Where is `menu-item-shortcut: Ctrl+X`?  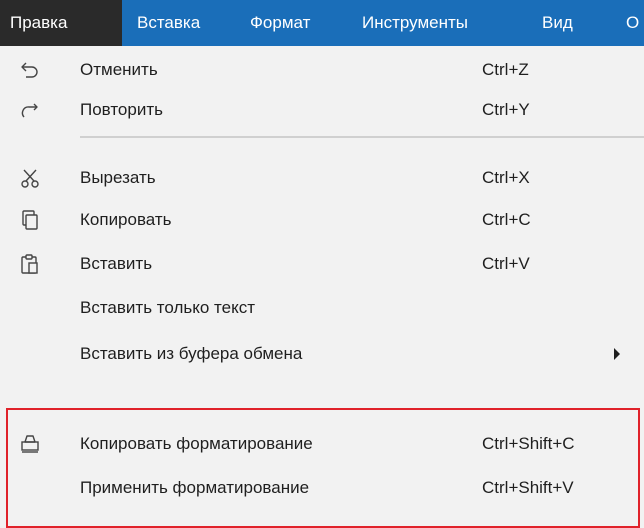
menu-item-shortcut: Ctrl+X is located at coordinates (506, 177).